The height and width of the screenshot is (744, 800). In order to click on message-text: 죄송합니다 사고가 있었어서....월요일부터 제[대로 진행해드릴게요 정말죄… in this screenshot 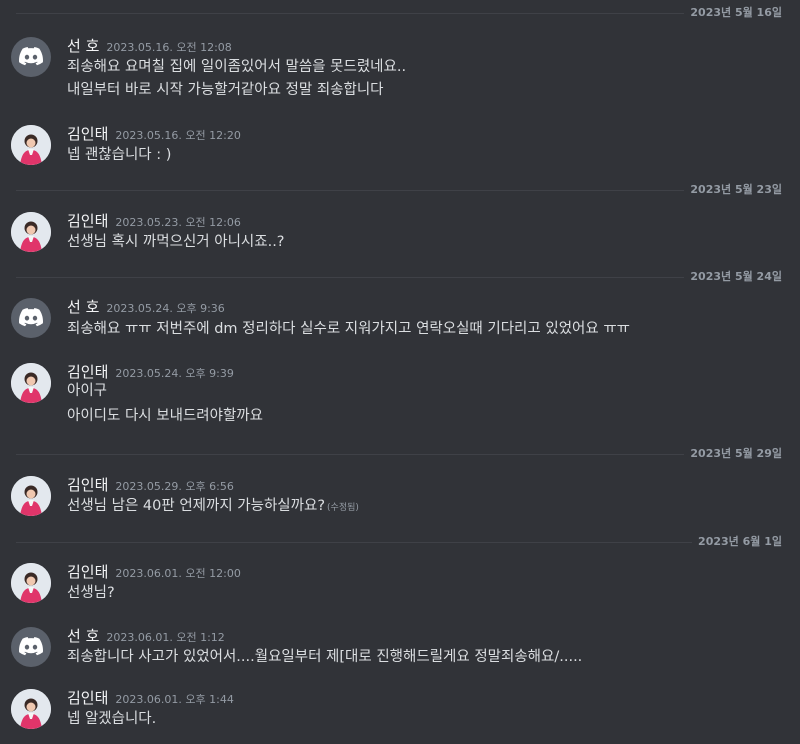, I will do `click(325, 657)`.